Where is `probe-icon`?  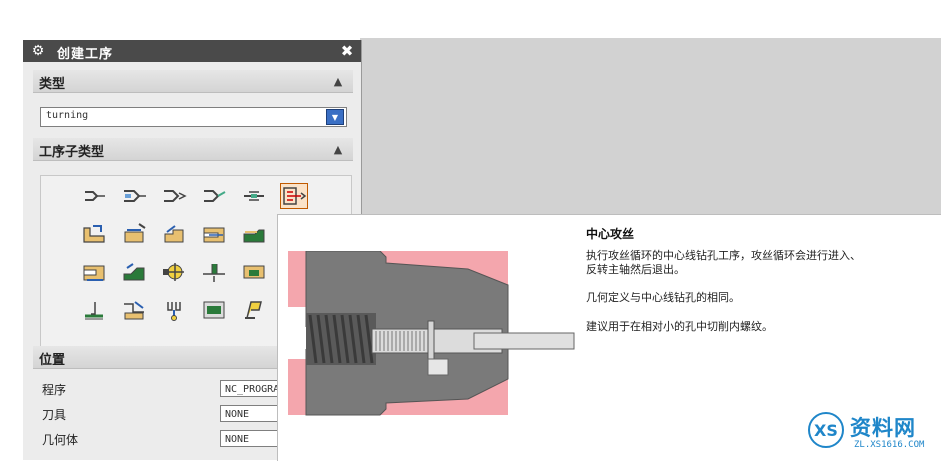 probe-icon is located at coordinates (254, 310).